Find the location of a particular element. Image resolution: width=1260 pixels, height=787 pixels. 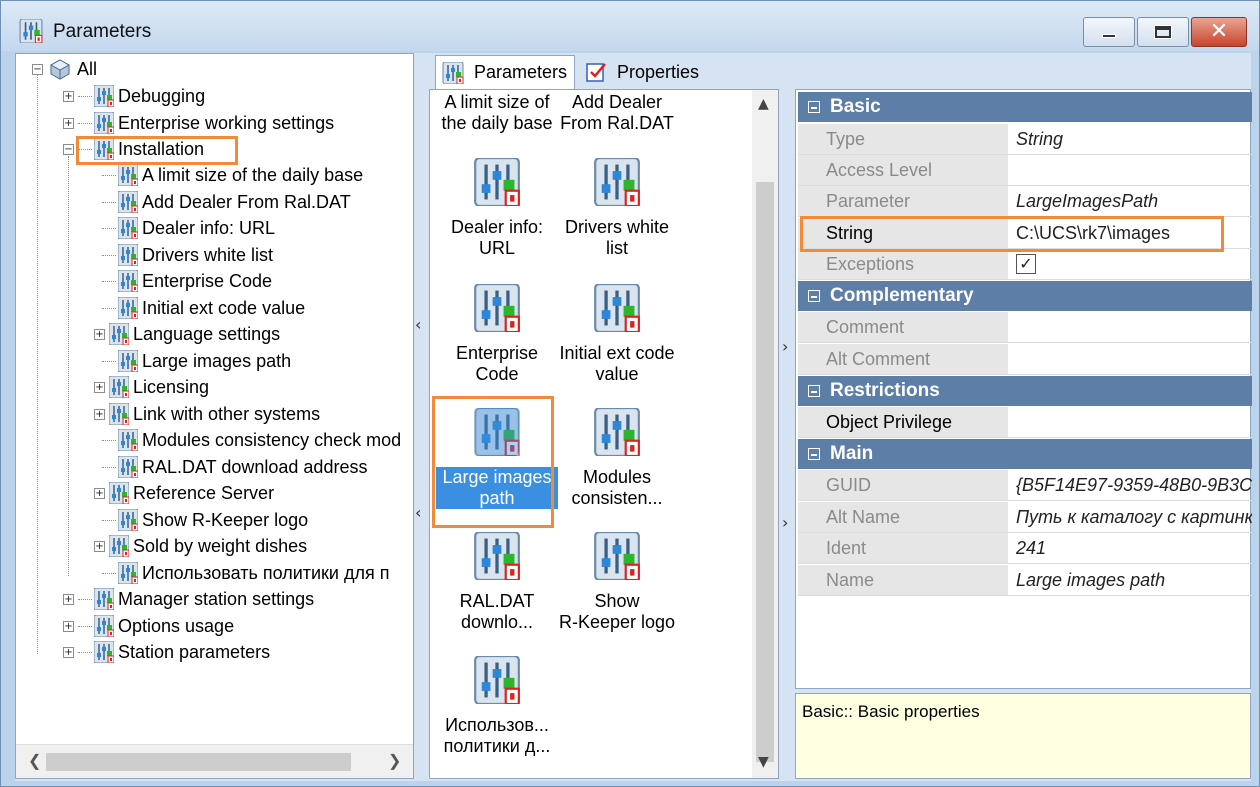

property-row-type: Type String is located at coordinates (1025, 139).